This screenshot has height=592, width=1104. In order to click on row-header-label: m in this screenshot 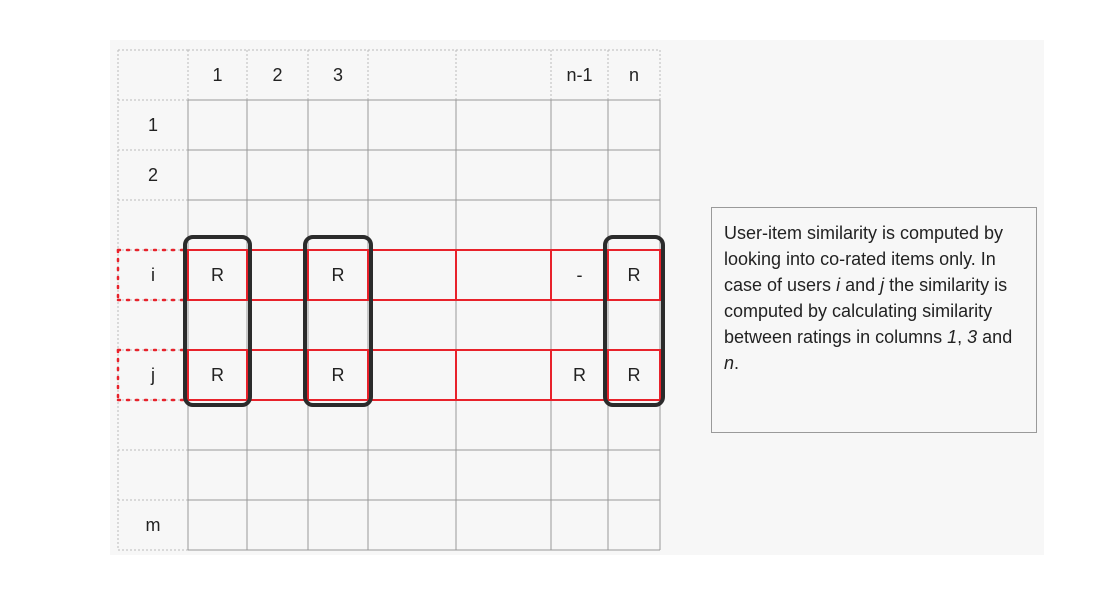, I will do `click(153, 525)`.